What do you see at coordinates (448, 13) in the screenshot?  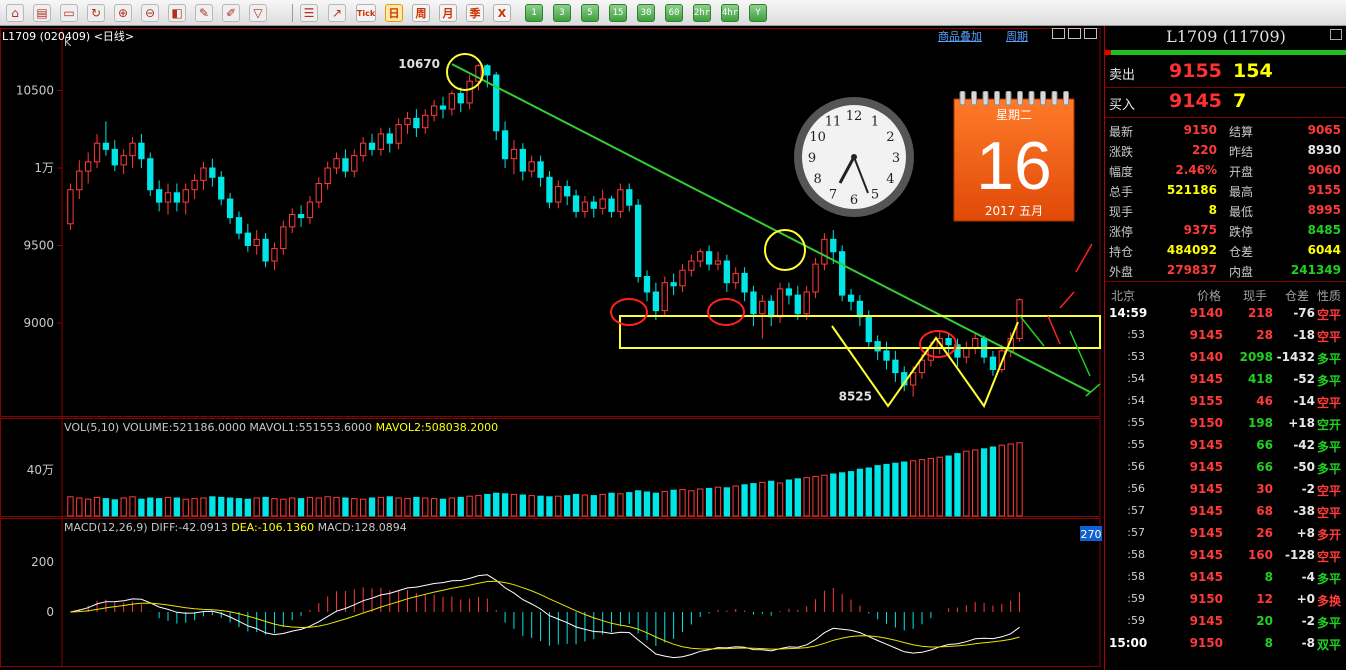 I see `period-button-2: 月` at bounding box center [448, 13].